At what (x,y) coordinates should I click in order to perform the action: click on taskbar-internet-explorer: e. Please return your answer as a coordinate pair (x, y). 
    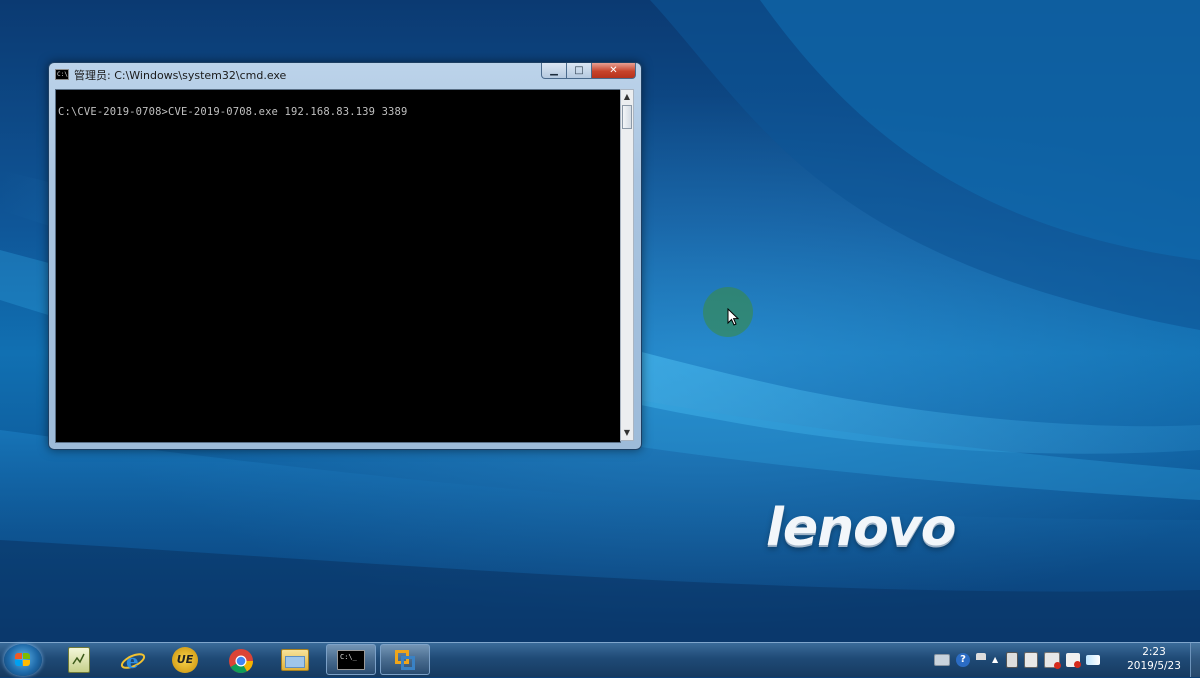
    Looking at the image, I should click on (132, 659).